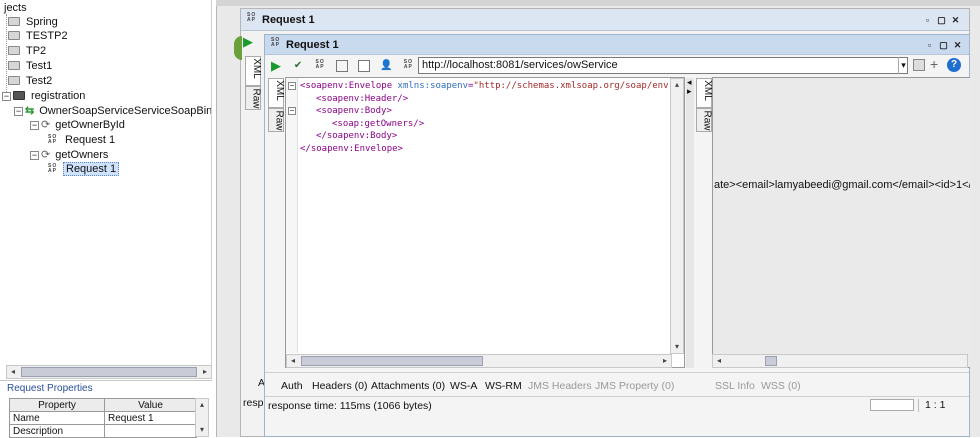  What do you see at coordinates (677, 216) in the screenshot?
I see `request-vertical-scrollbar: ▴ ▾` at bounding box center [677, 216].